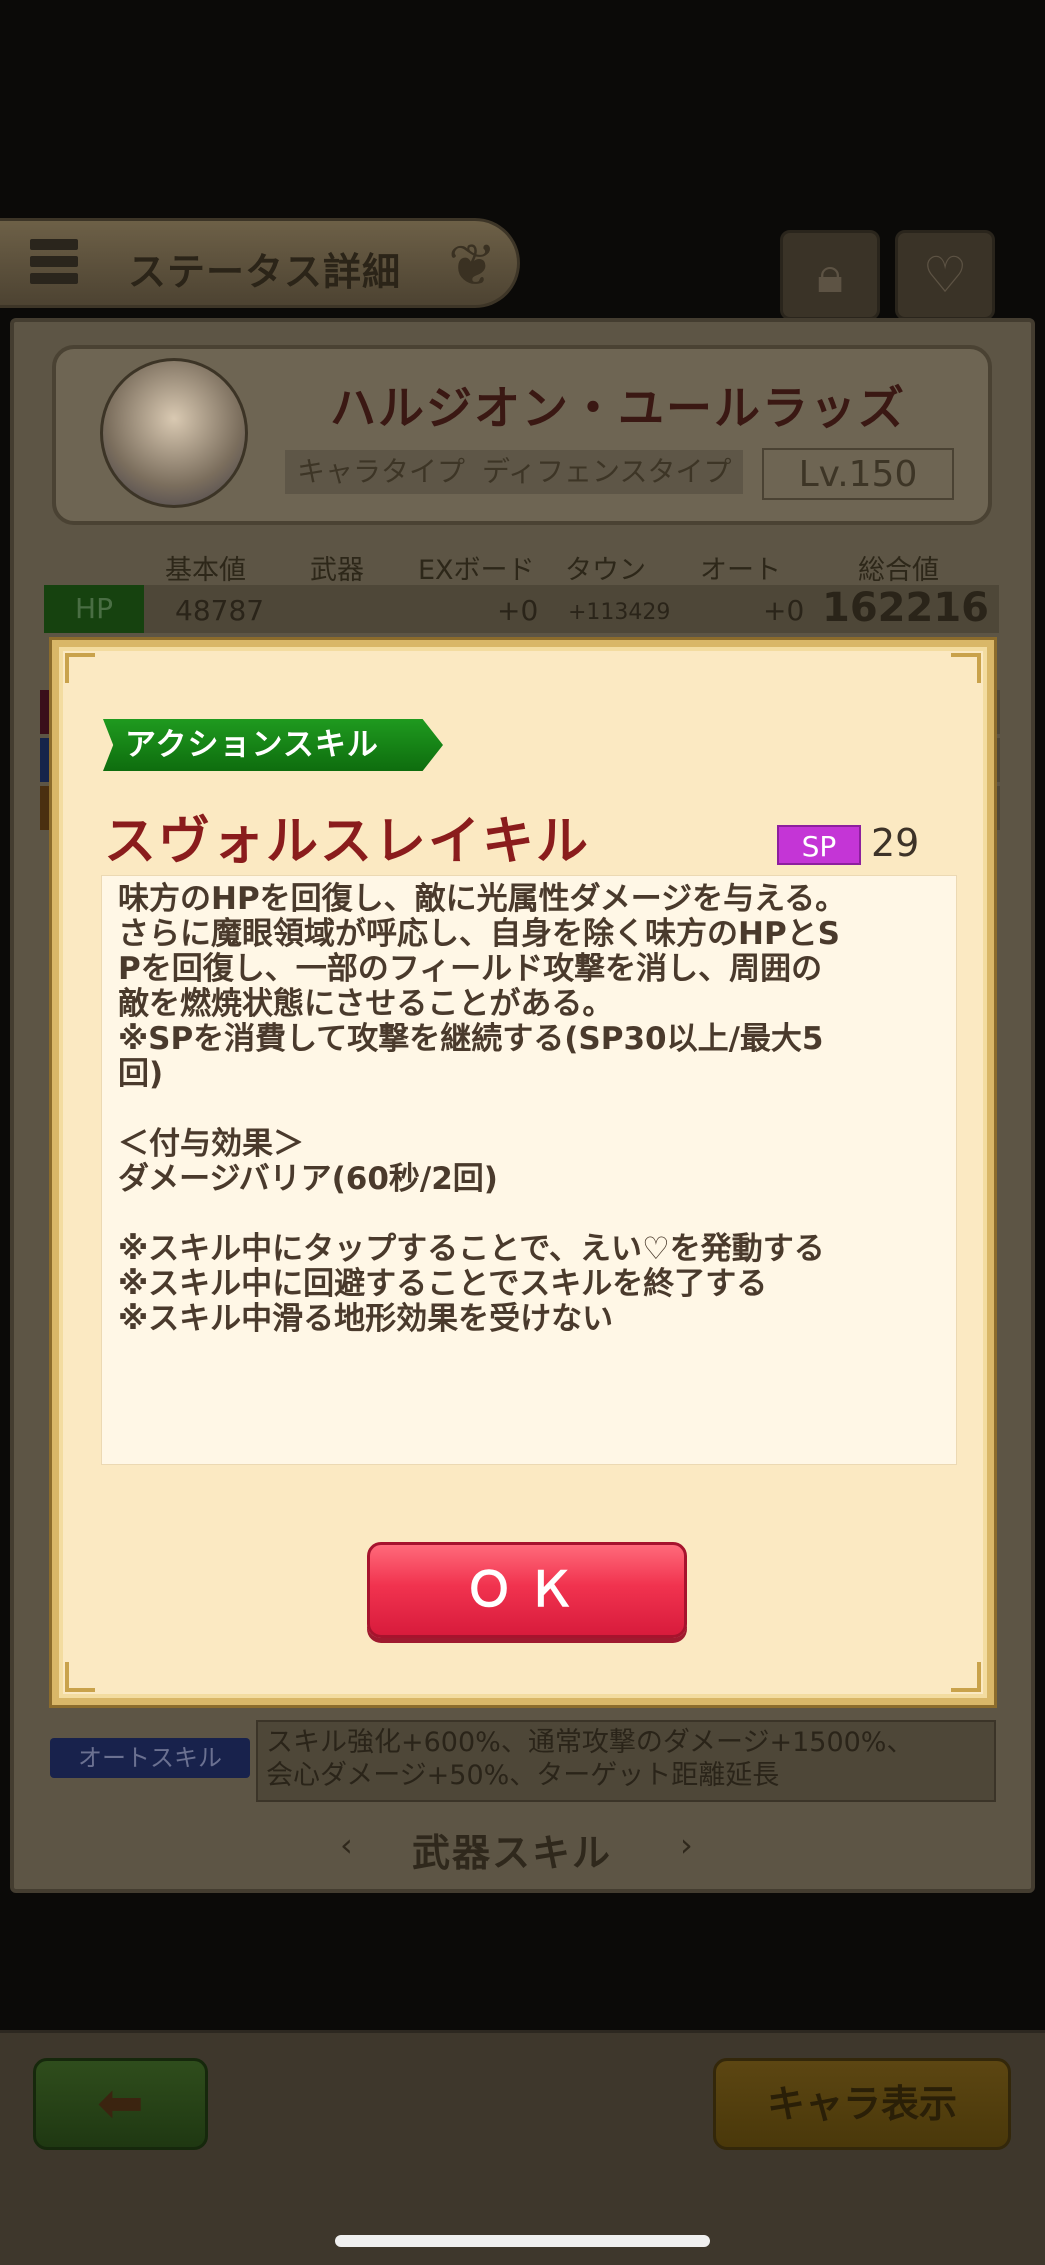 The width and height of the screenshot is (1045, 2265). What do you see at coordinates (512, 1853) in the screenshot?
I see `weapon-skill-heading: 武器スキル` at bounding box center [512, 1853].